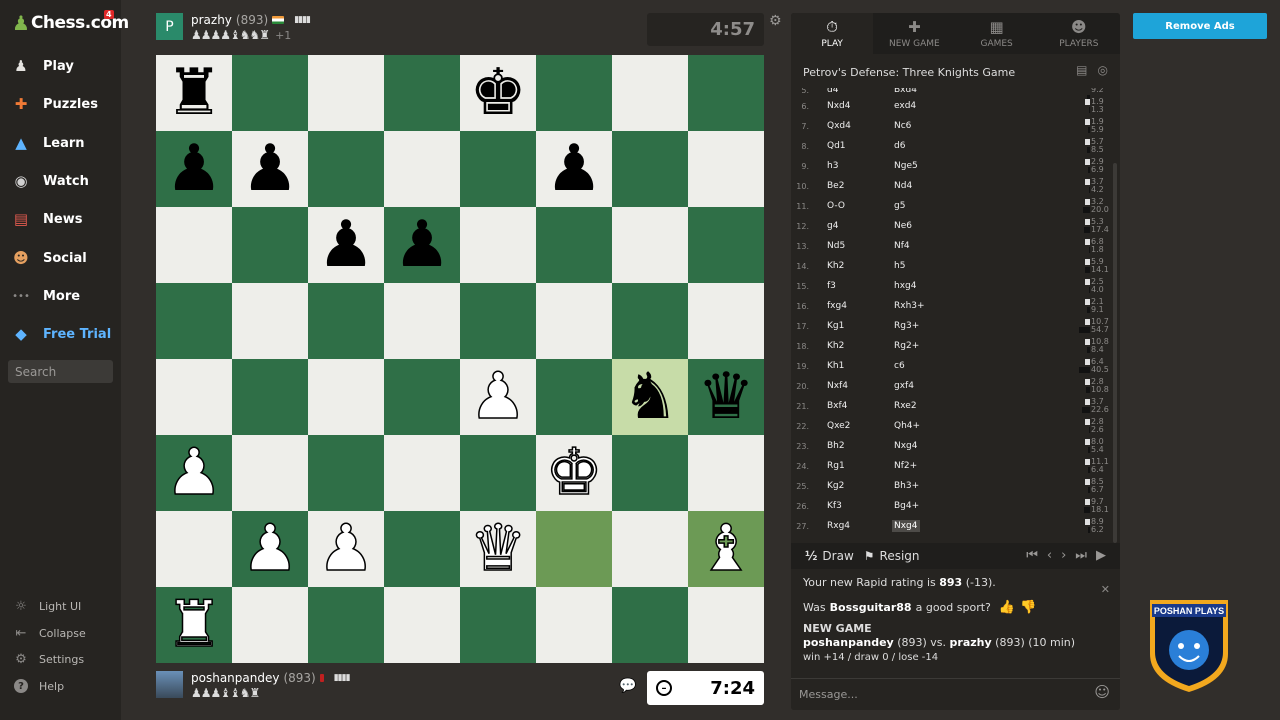  Describe the element at coordinates (650, 473) in the screenshot. I see `square-g3` at that location.